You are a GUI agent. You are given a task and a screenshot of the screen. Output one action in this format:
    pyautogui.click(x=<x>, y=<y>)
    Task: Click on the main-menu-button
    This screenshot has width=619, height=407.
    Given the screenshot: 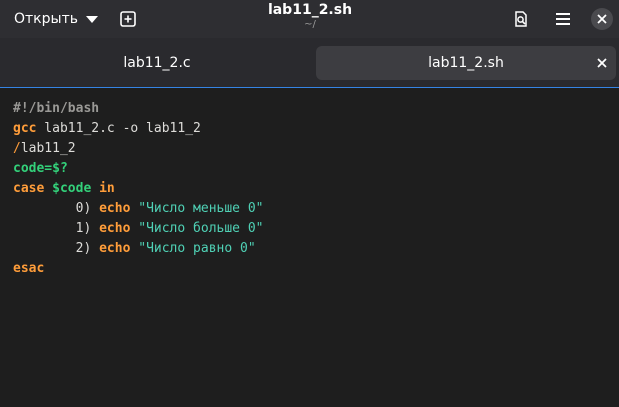 What is the action you would take?
    pyautogui.click(x=563, y=19)
    